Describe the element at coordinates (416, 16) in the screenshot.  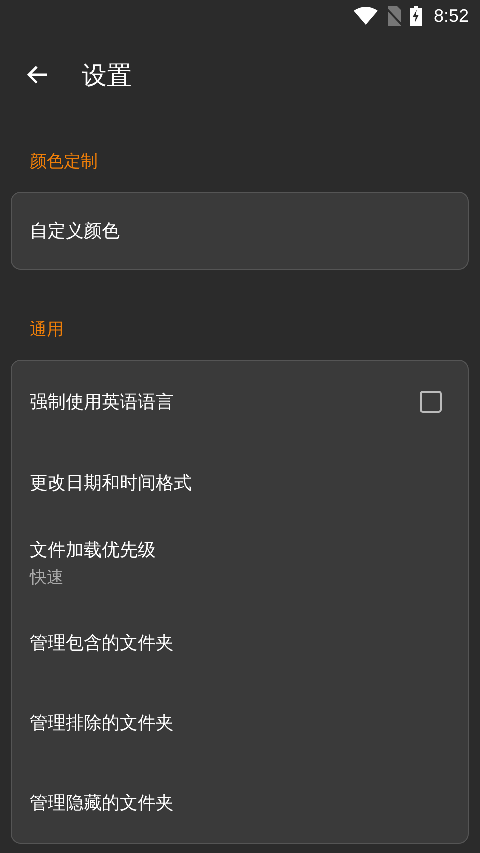
I see `battery-charging-icon` at that location.